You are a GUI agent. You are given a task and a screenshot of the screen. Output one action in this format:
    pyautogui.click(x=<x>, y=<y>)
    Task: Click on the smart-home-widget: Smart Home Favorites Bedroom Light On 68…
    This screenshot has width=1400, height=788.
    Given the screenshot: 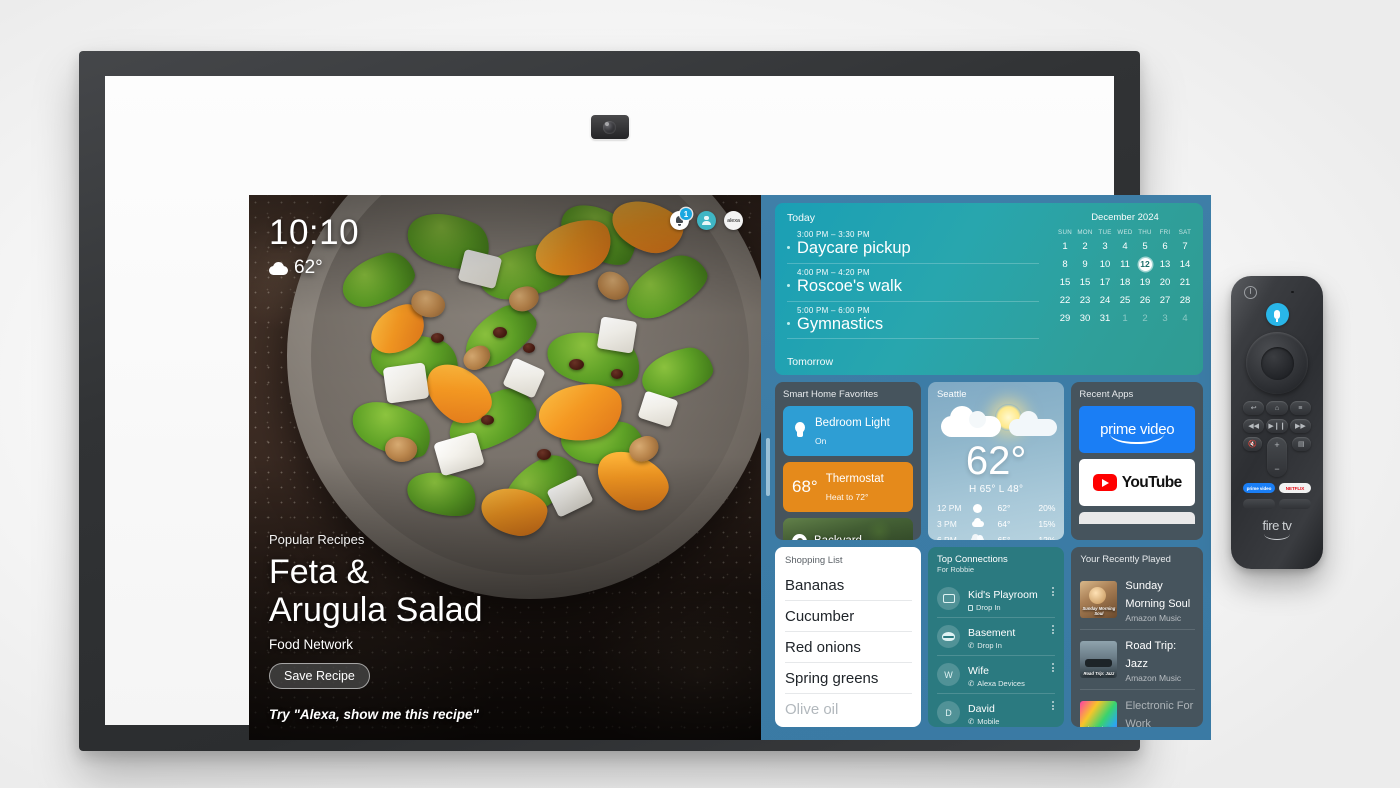 What is the action you would take?
    pyautogui.click(x=848, y=461)
    